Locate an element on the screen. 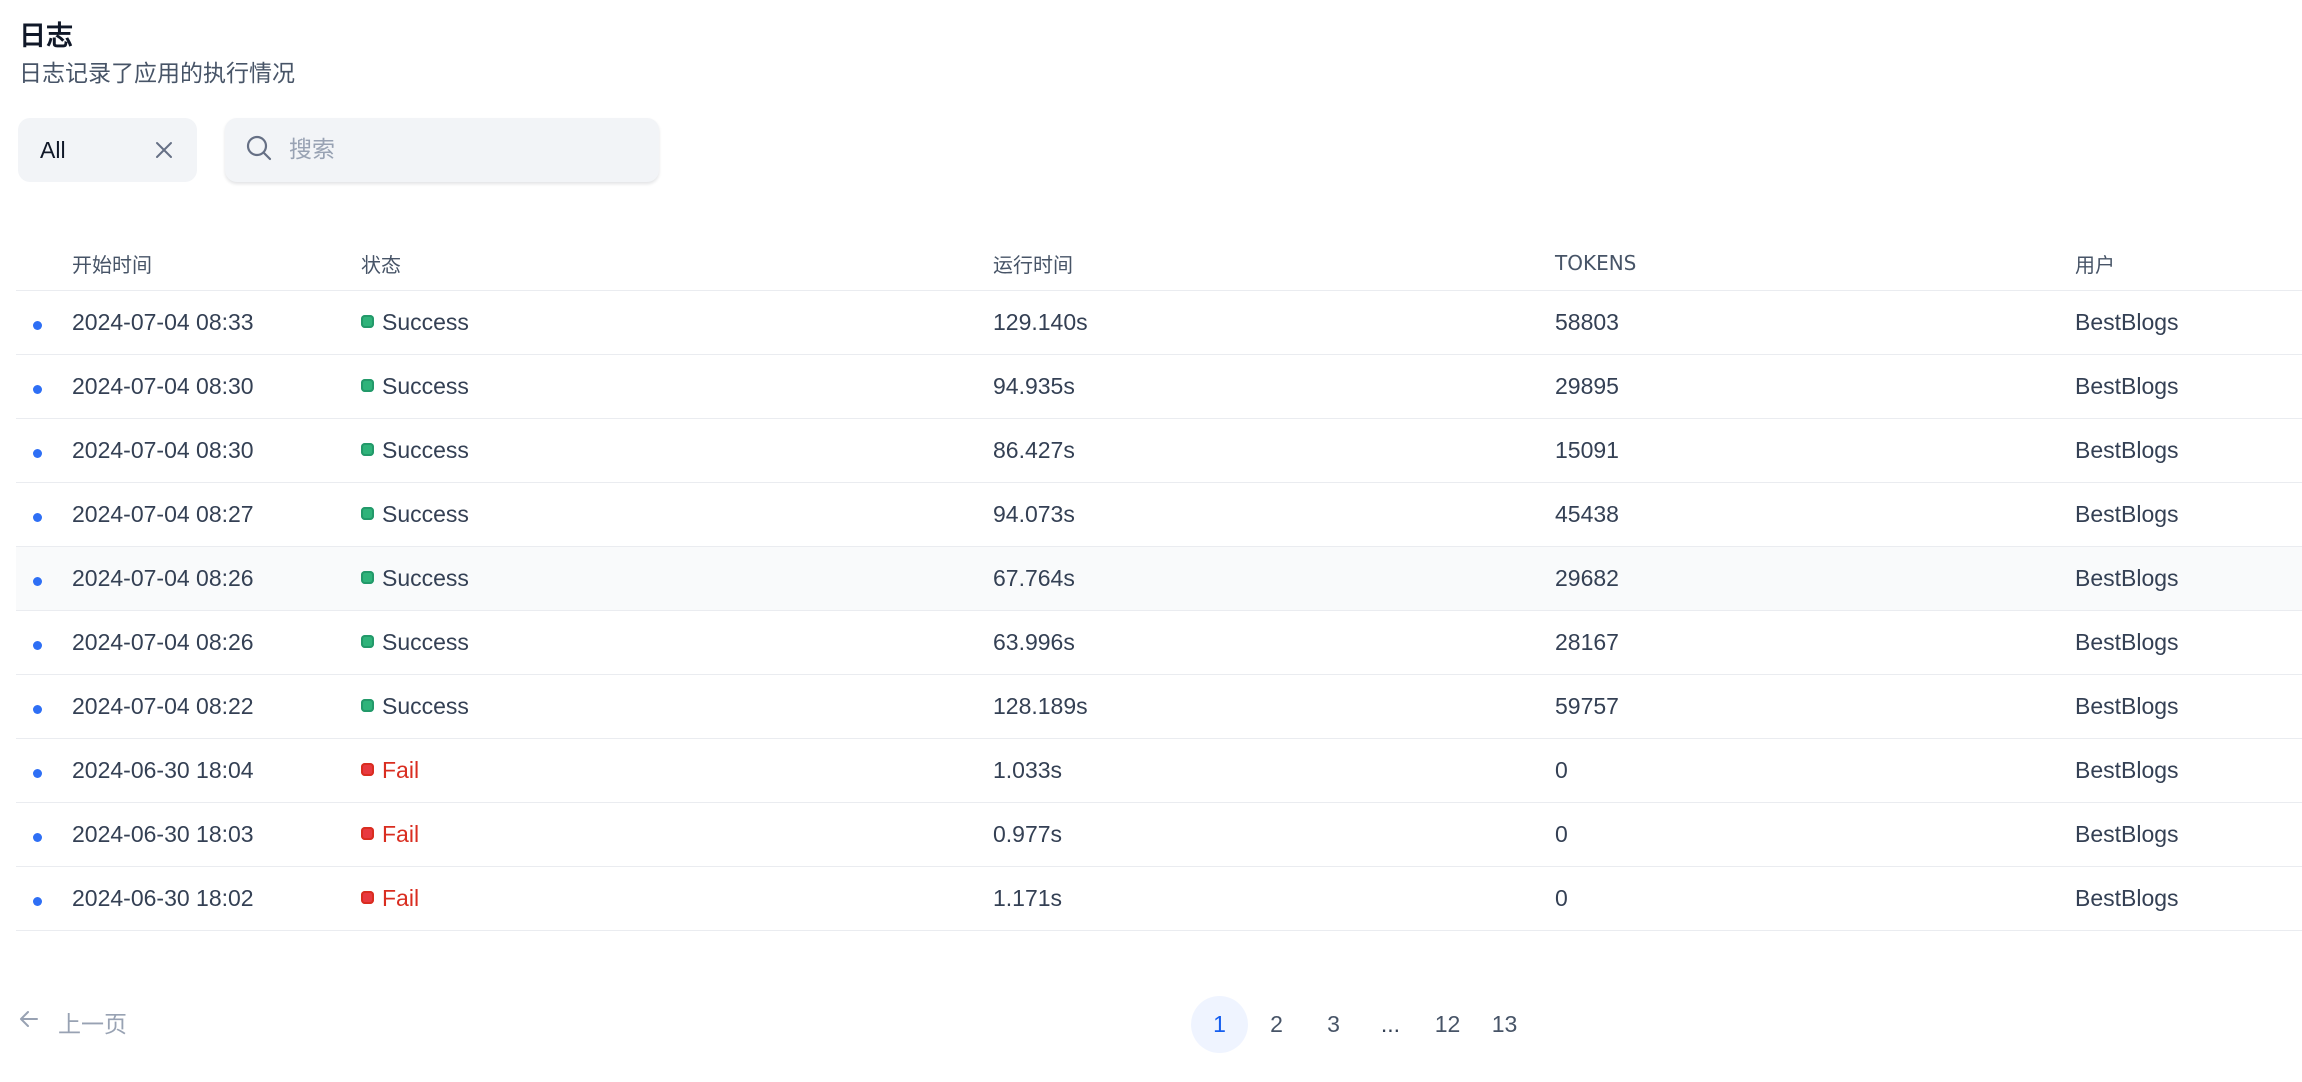 The width and height of the screenshot is (2302, 1082). tokens-cell: 29682 is located at coordinates (1815, 578).